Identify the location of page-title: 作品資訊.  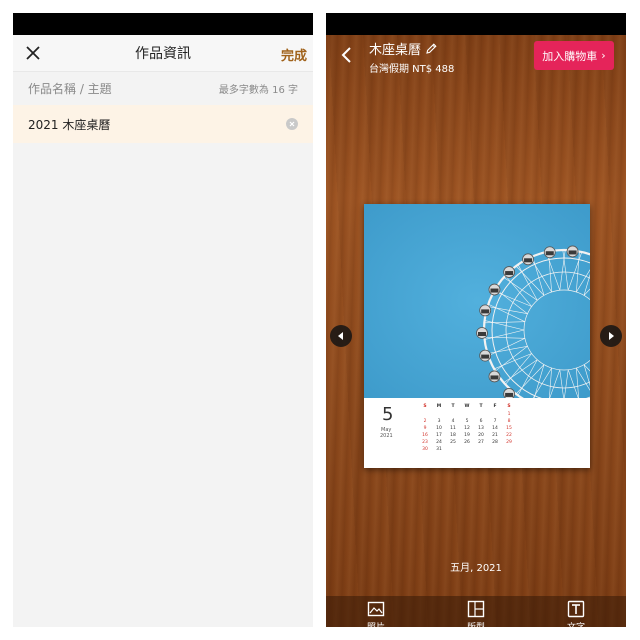
(163, 54).